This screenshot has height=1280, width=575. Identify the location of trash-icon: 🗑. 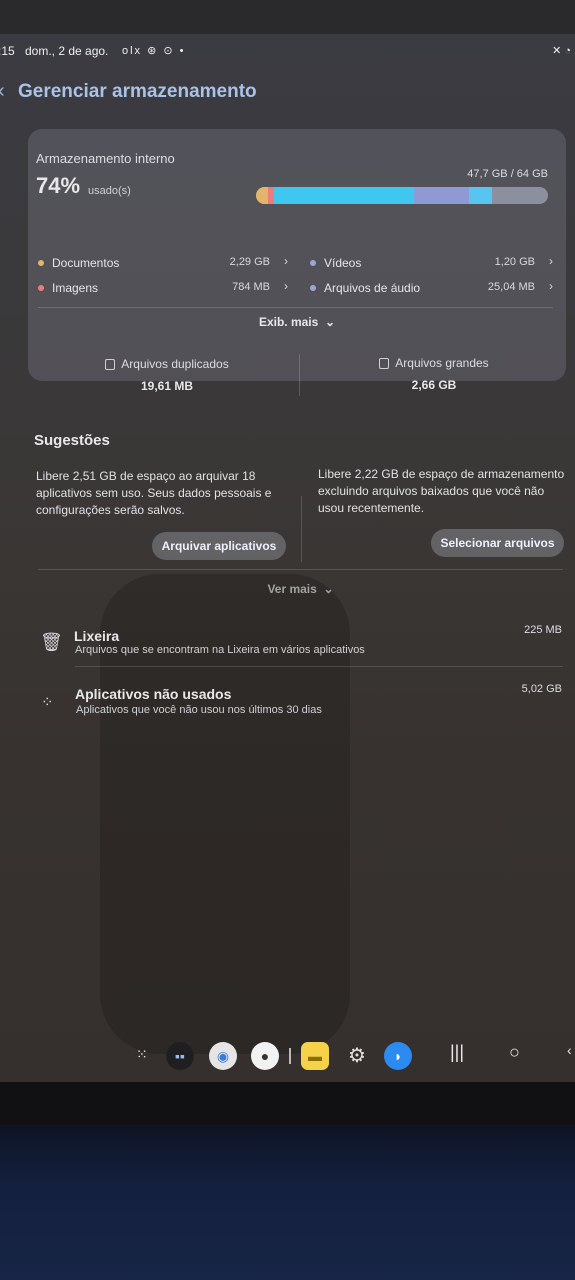
(51, 642).